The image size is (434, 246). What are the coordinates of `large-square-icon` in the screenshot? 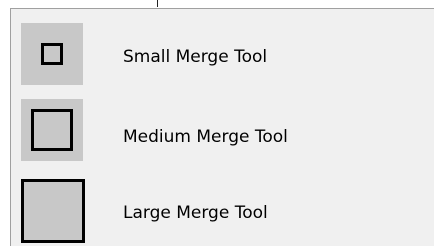 It's located at (53, 211).